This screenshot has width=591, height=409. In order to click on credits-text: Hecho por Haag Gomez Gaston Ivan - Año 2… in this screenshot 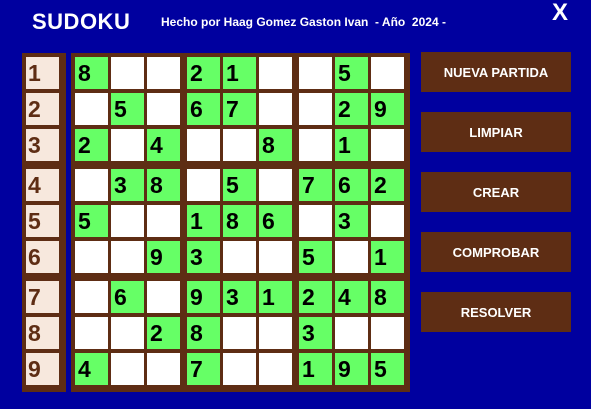, I will do `click(303, 22)`.